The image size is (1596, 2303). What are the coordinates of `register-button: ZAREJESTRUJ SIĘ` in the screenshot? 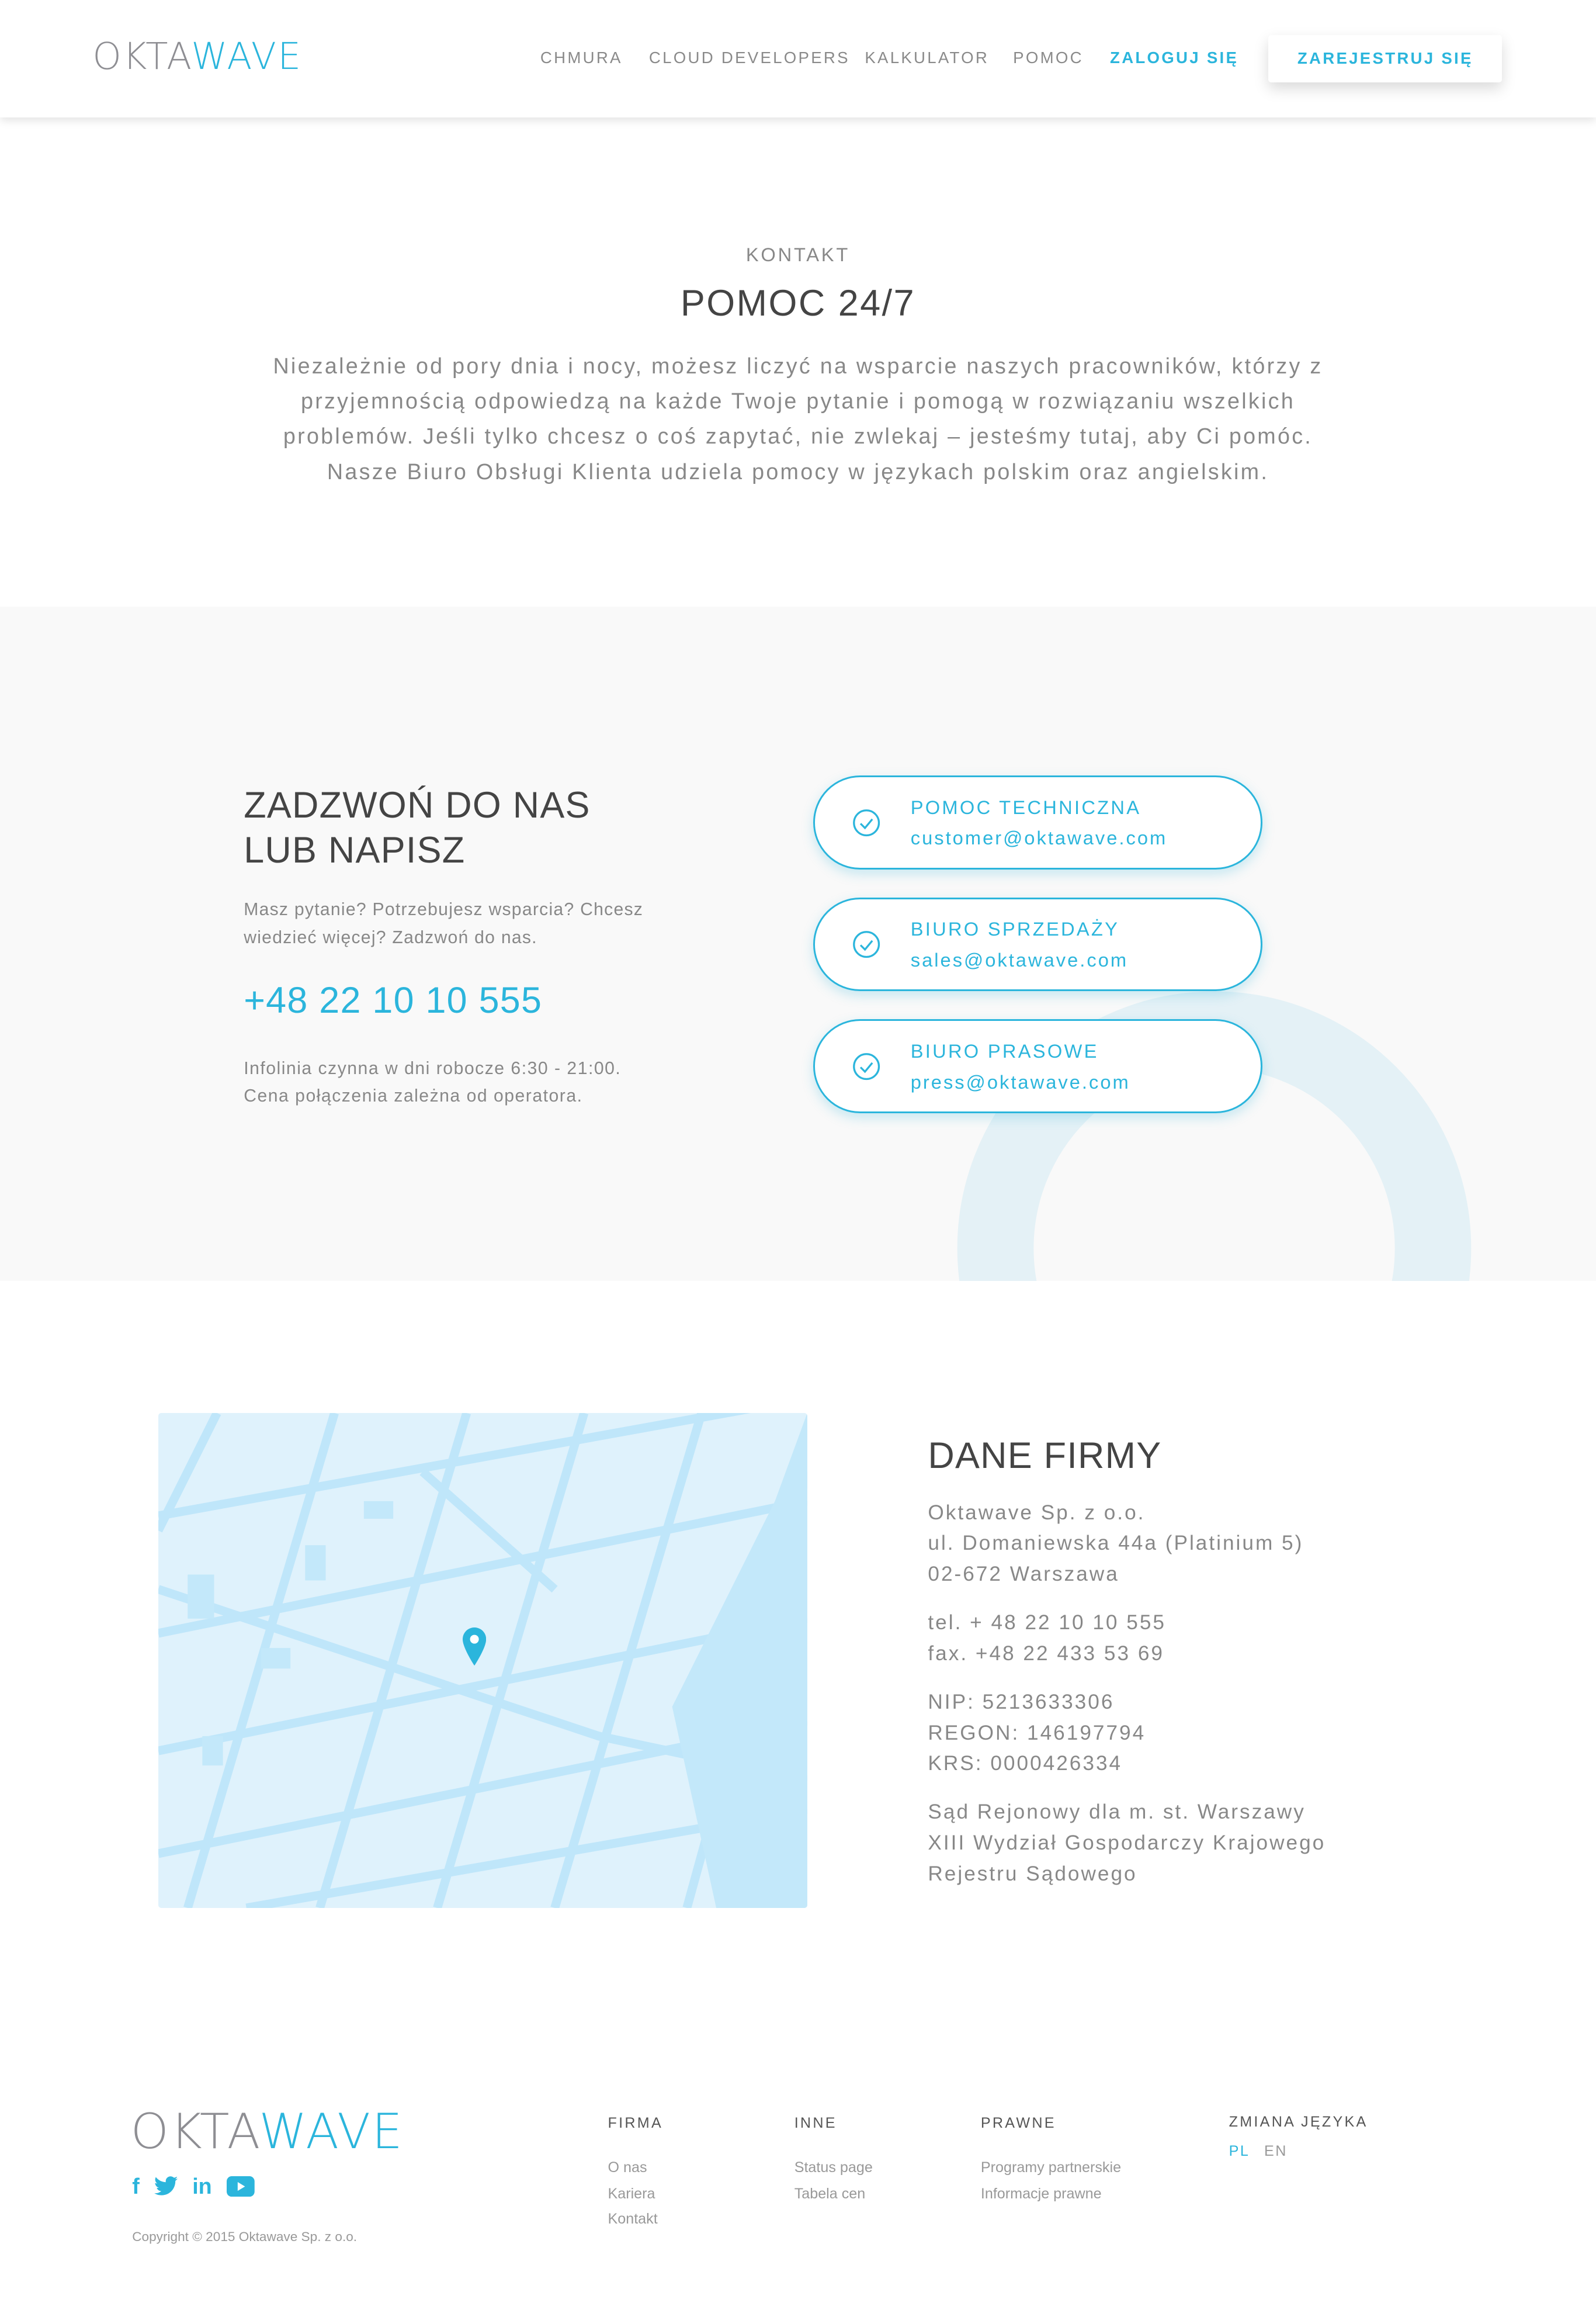 It's located at (1385, 58).